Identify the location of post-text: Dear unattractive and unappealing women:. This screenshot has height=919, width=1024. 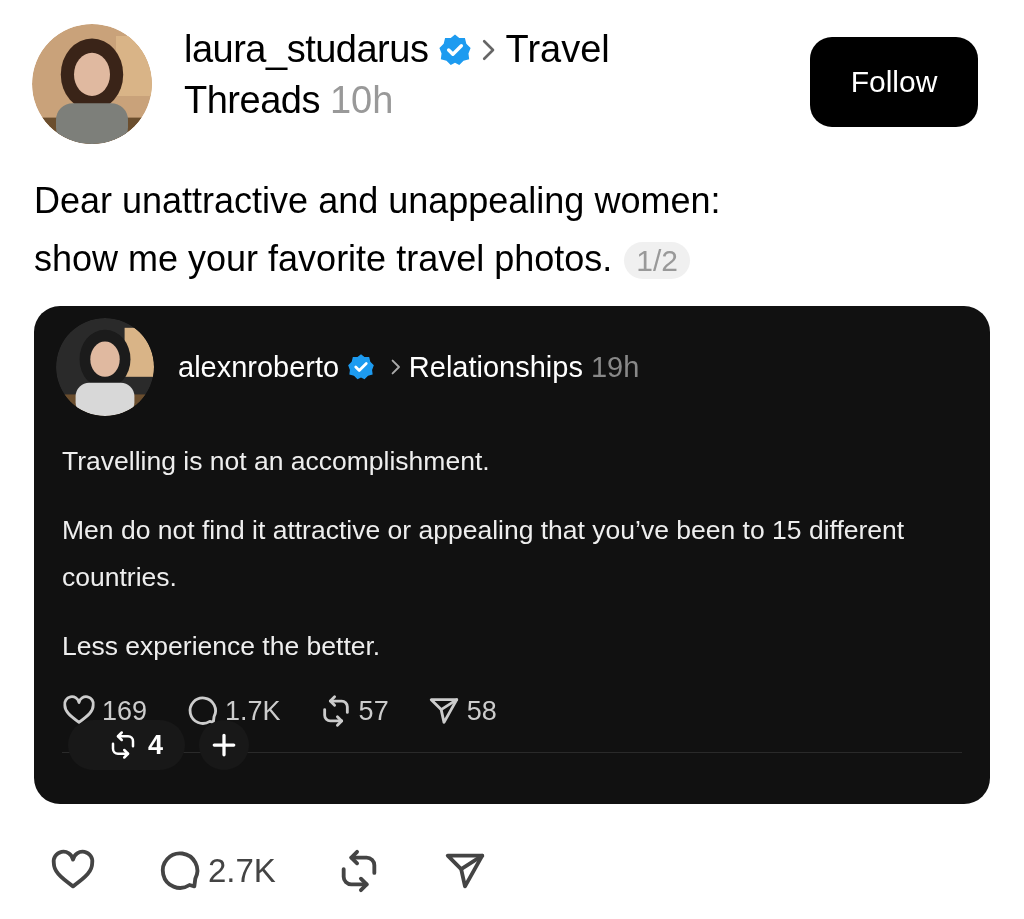
(377, 200).